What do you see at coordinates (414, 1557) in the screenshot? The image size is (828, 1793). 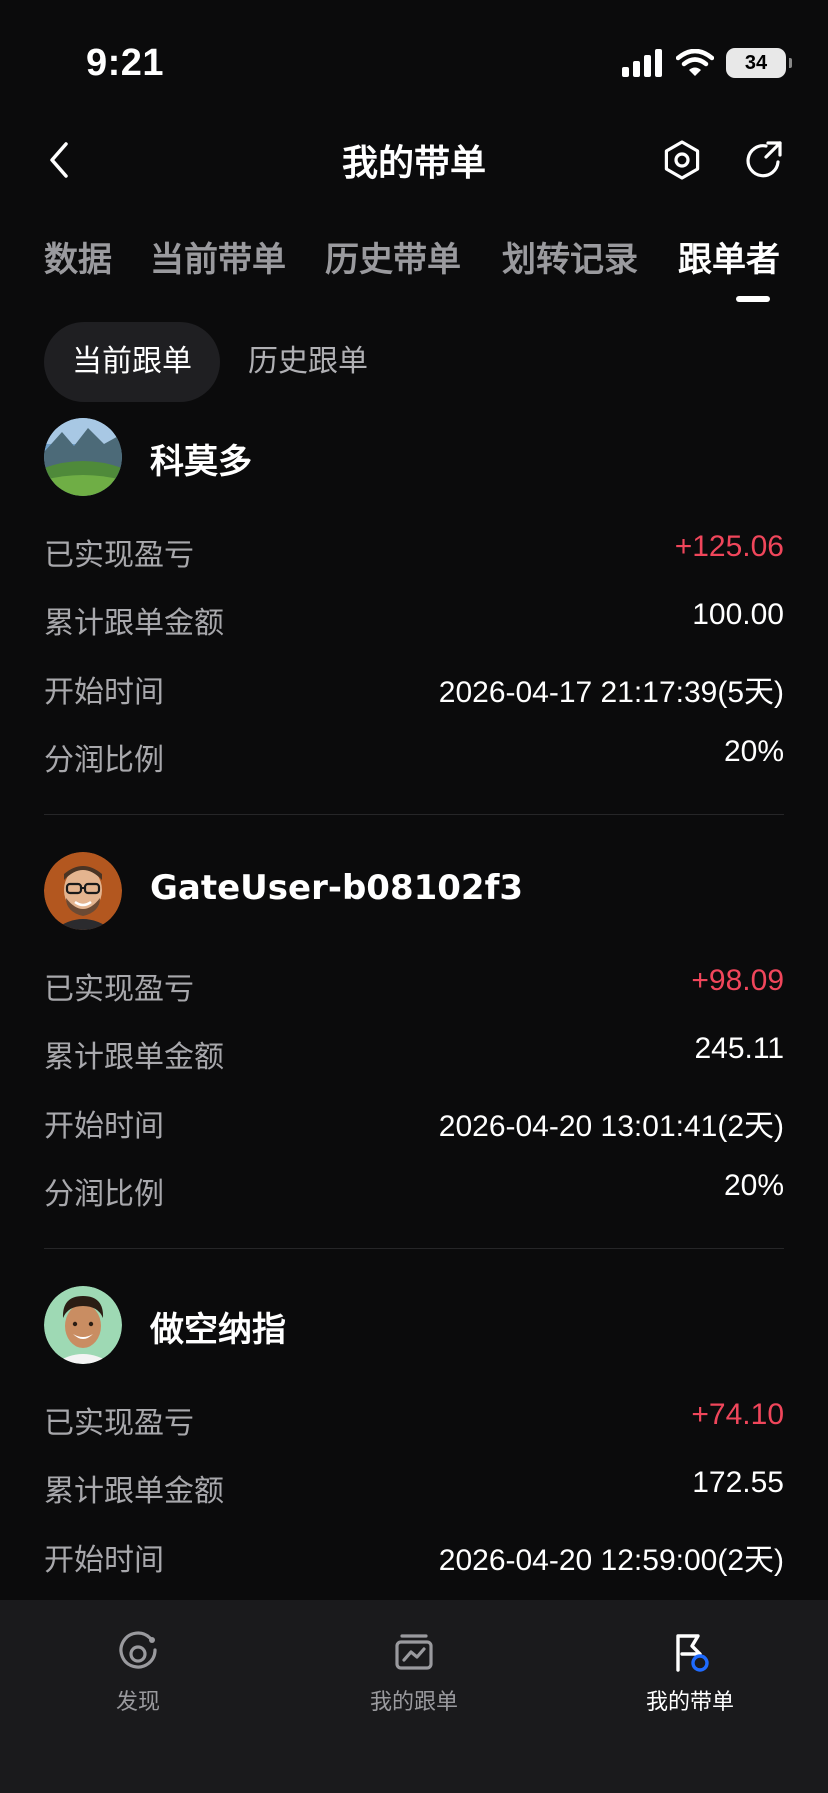 I see `start-time-row: 开始时间 2026-04-20 12:59:00(2天)` at bounding box center [414, 1557].